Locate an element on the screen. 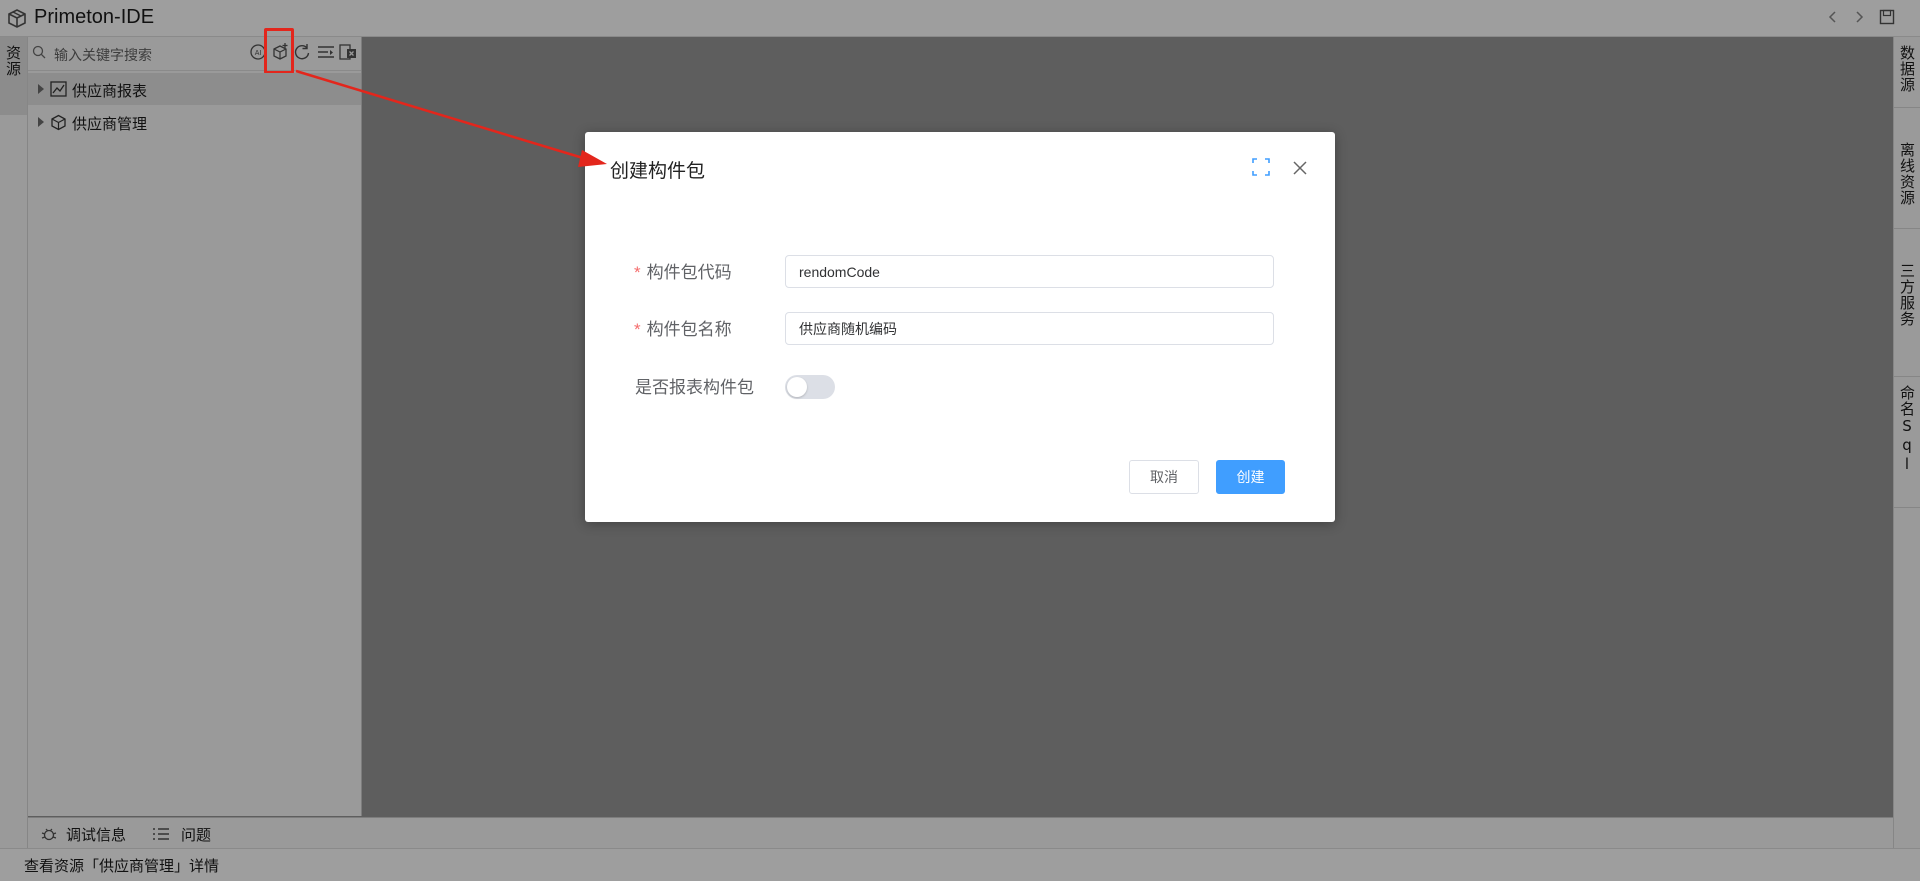 Image resolution: width=1920 pixels, height=881 pixels. tab-resources: 资源 is located at coordinates (13, 76).